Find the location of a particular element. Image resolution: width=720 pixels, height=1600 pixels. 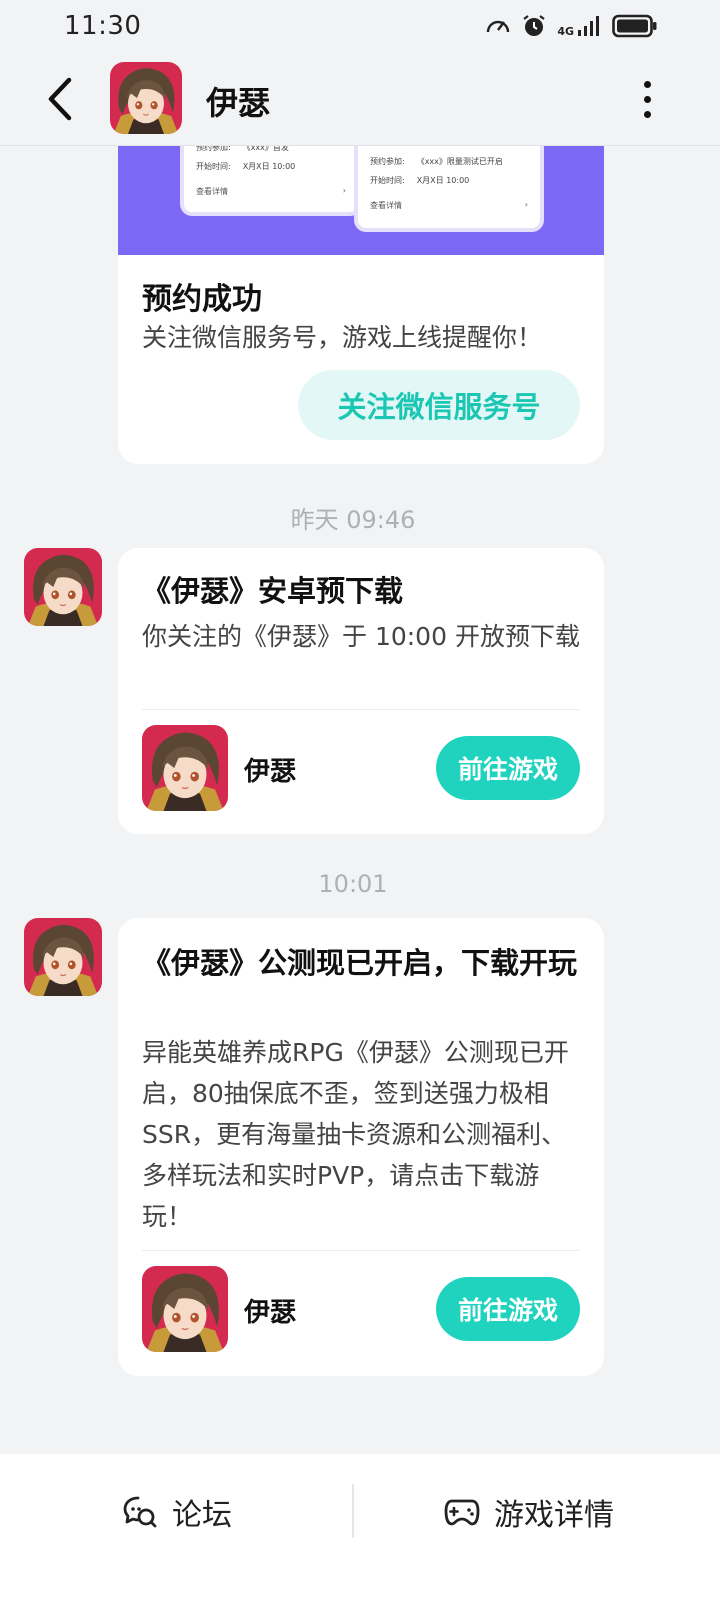

forum-label: 论坛 is located at coordinates (202, 1515).